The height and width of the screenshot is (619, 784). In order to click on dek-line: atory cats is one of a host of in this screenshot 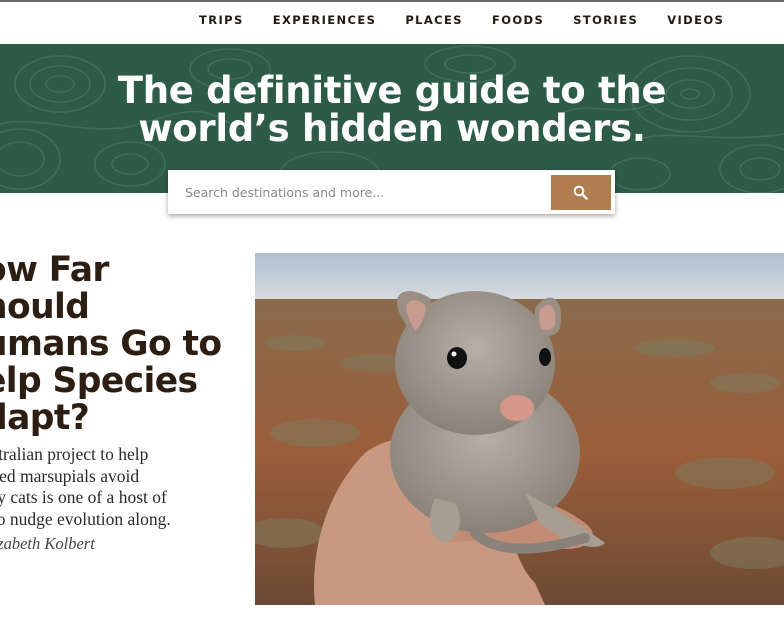, I will do `click(83, 497)`.